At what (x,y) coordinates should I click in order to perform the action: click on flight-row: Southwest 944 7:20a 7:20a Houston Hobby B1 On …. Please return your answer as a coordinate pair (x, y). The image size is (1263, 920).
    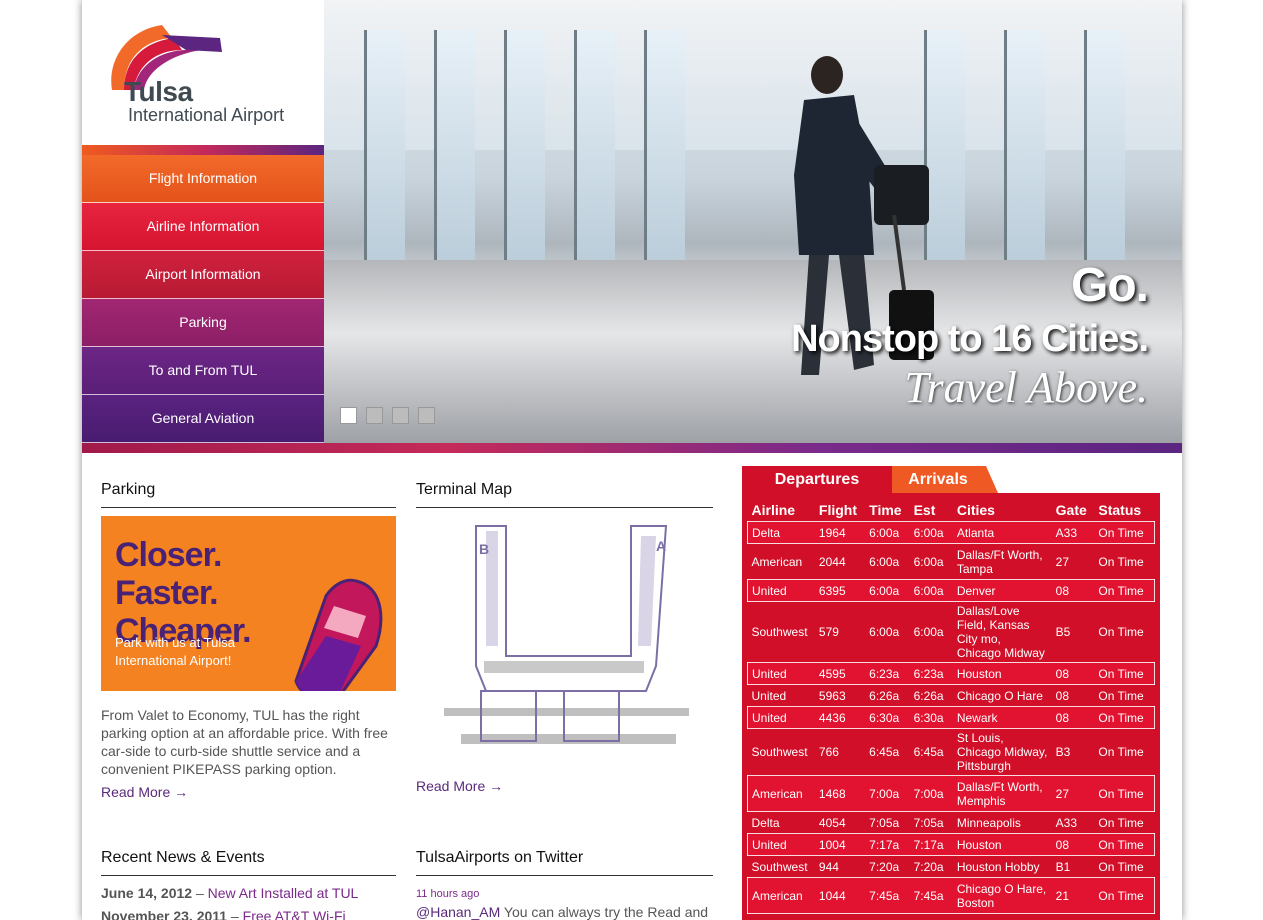
    Looking at the image, I should click on (951, 867).